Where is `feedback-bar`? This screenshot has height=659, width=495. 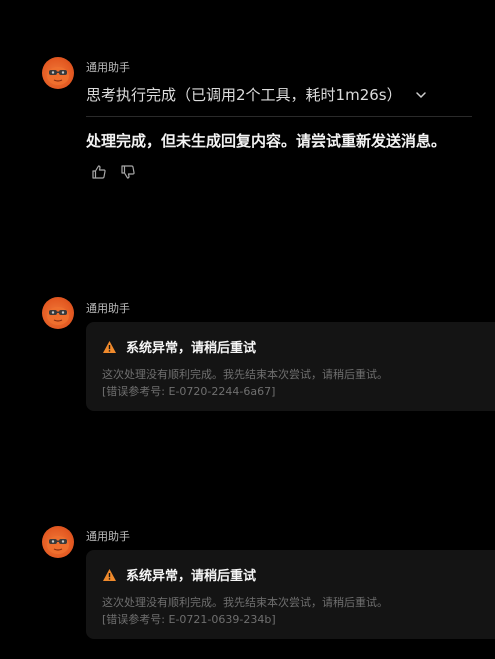 feedback-bar is located at coordinates (113, 172).